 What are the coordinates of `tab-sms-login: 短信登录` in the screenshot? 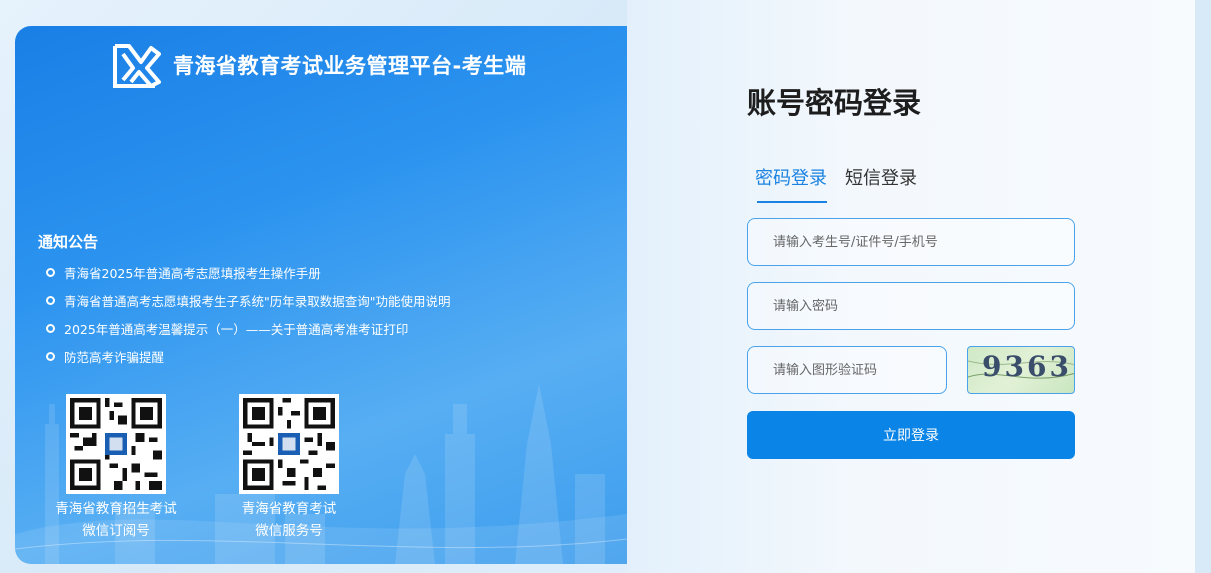 It's located at (881, 182).